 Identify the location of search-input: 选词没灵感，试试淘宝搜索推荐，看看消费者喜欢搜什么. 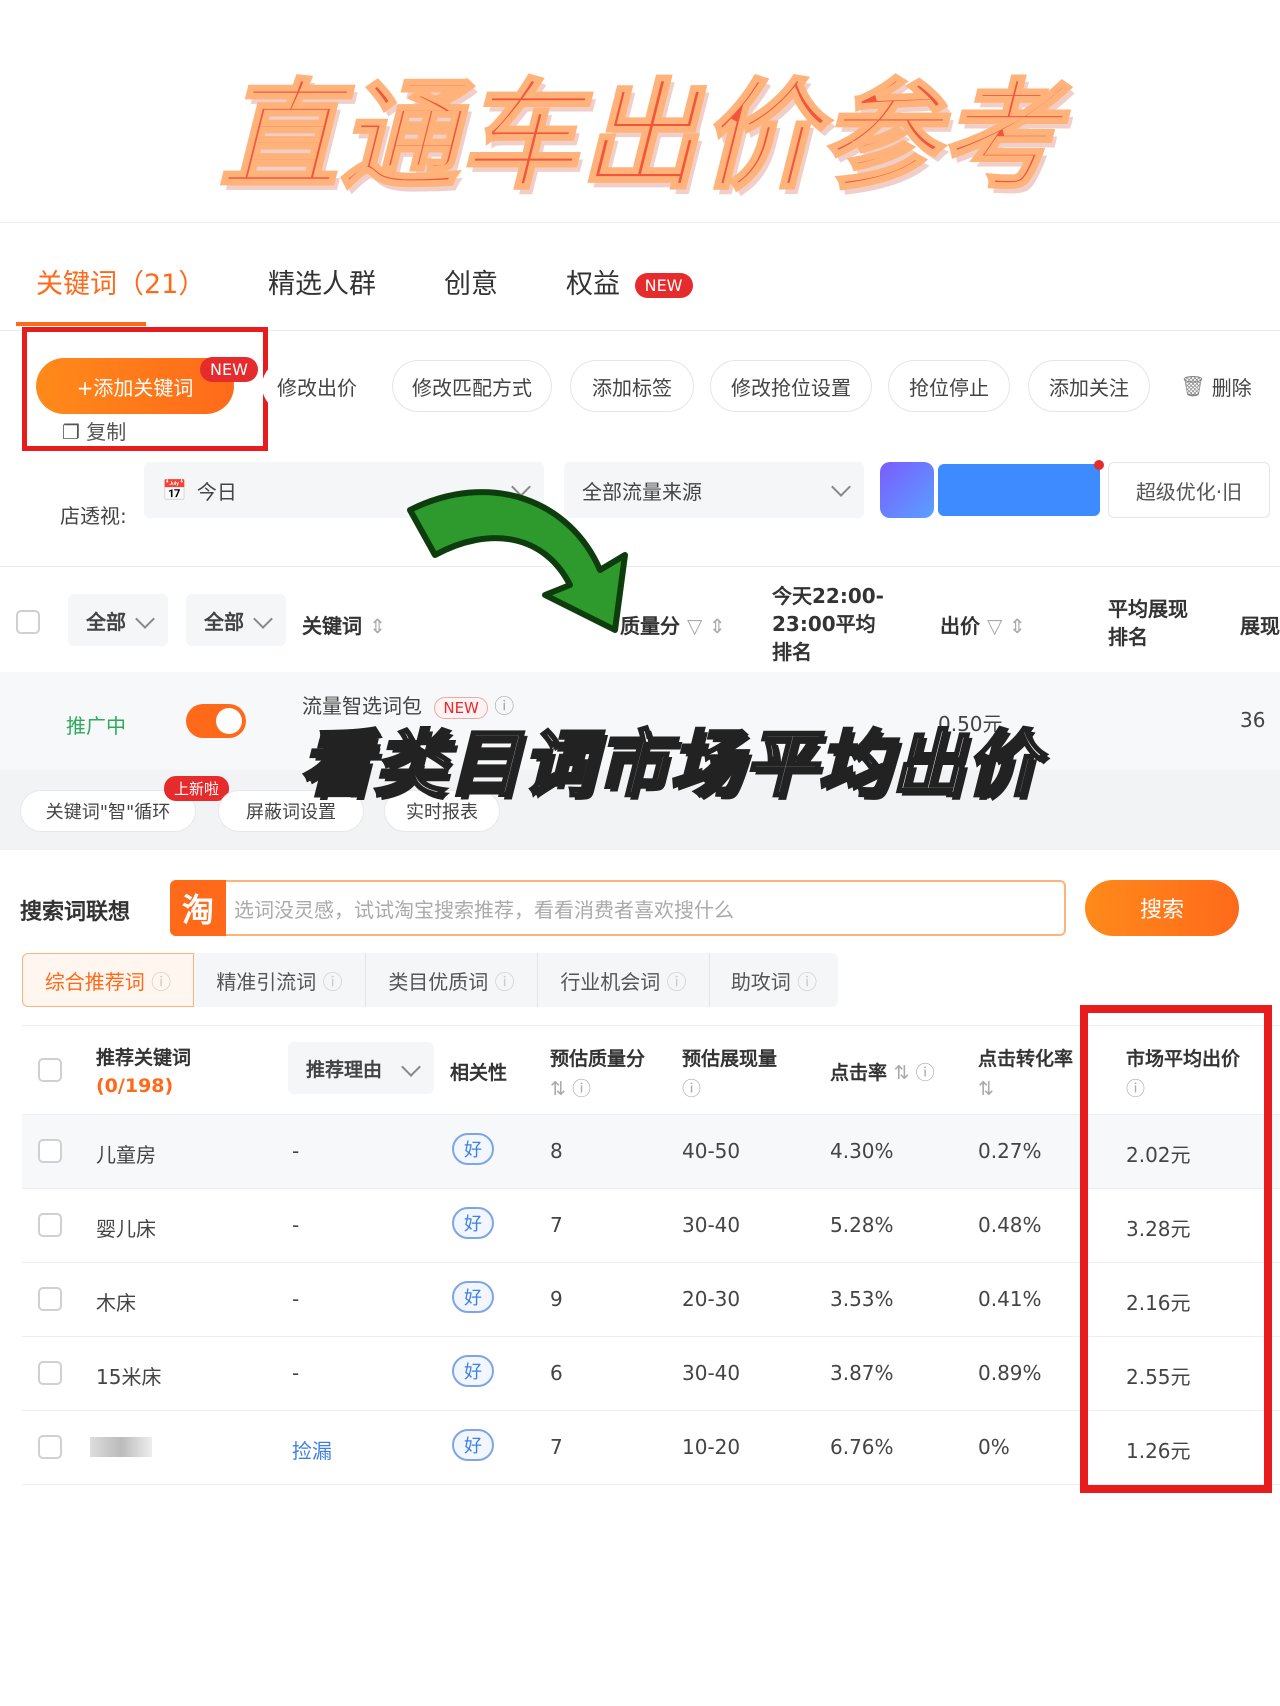
(618, 908).